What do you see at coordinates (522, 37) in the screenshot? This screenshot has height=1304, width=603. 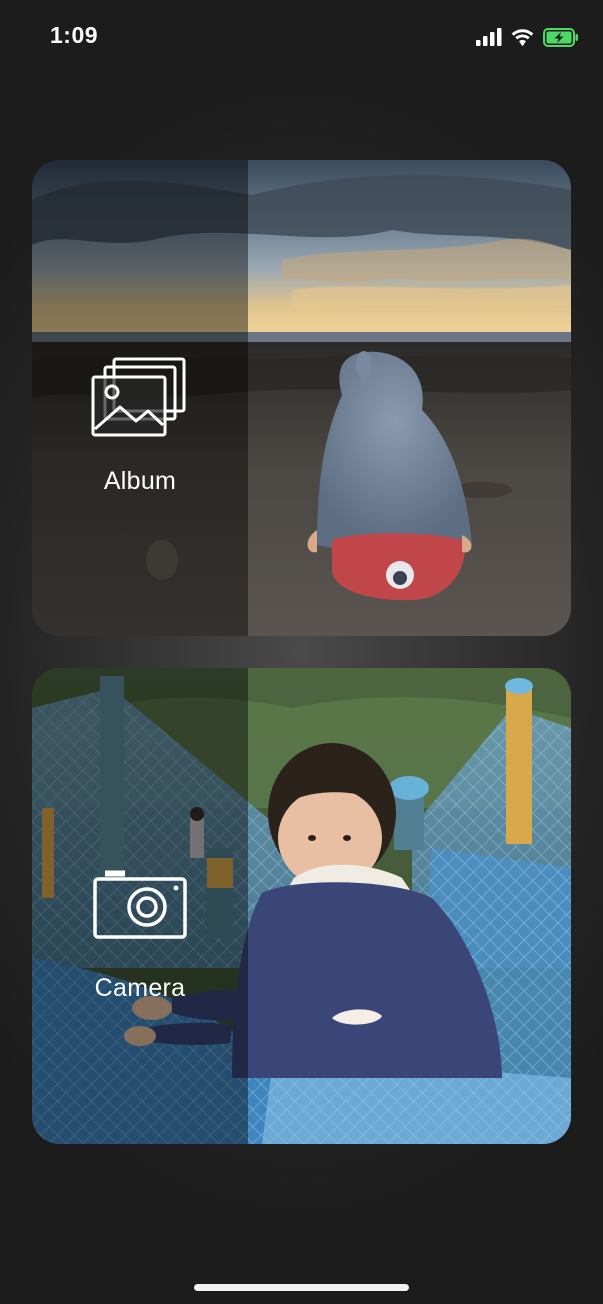 I see `wifi-icon` at bounding box center [522, 37].